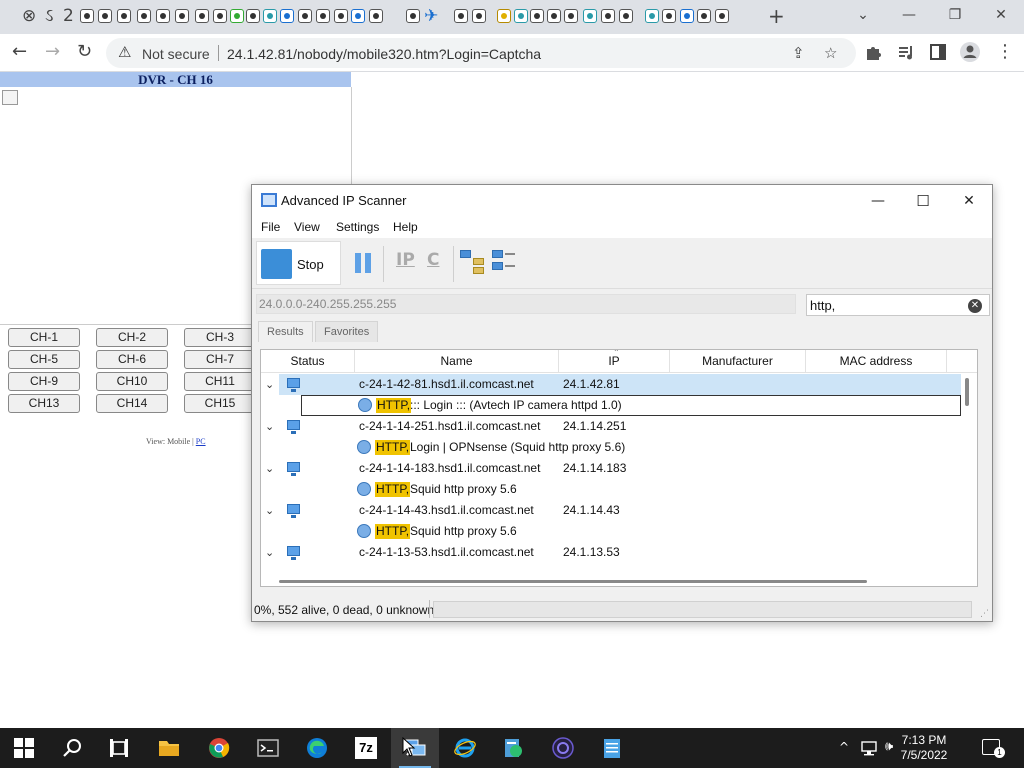 This screenshot has height=768, width=1024. Describe the element at coordinates (307, 227) in the screenshot. I see `menu-view: View` at that location.